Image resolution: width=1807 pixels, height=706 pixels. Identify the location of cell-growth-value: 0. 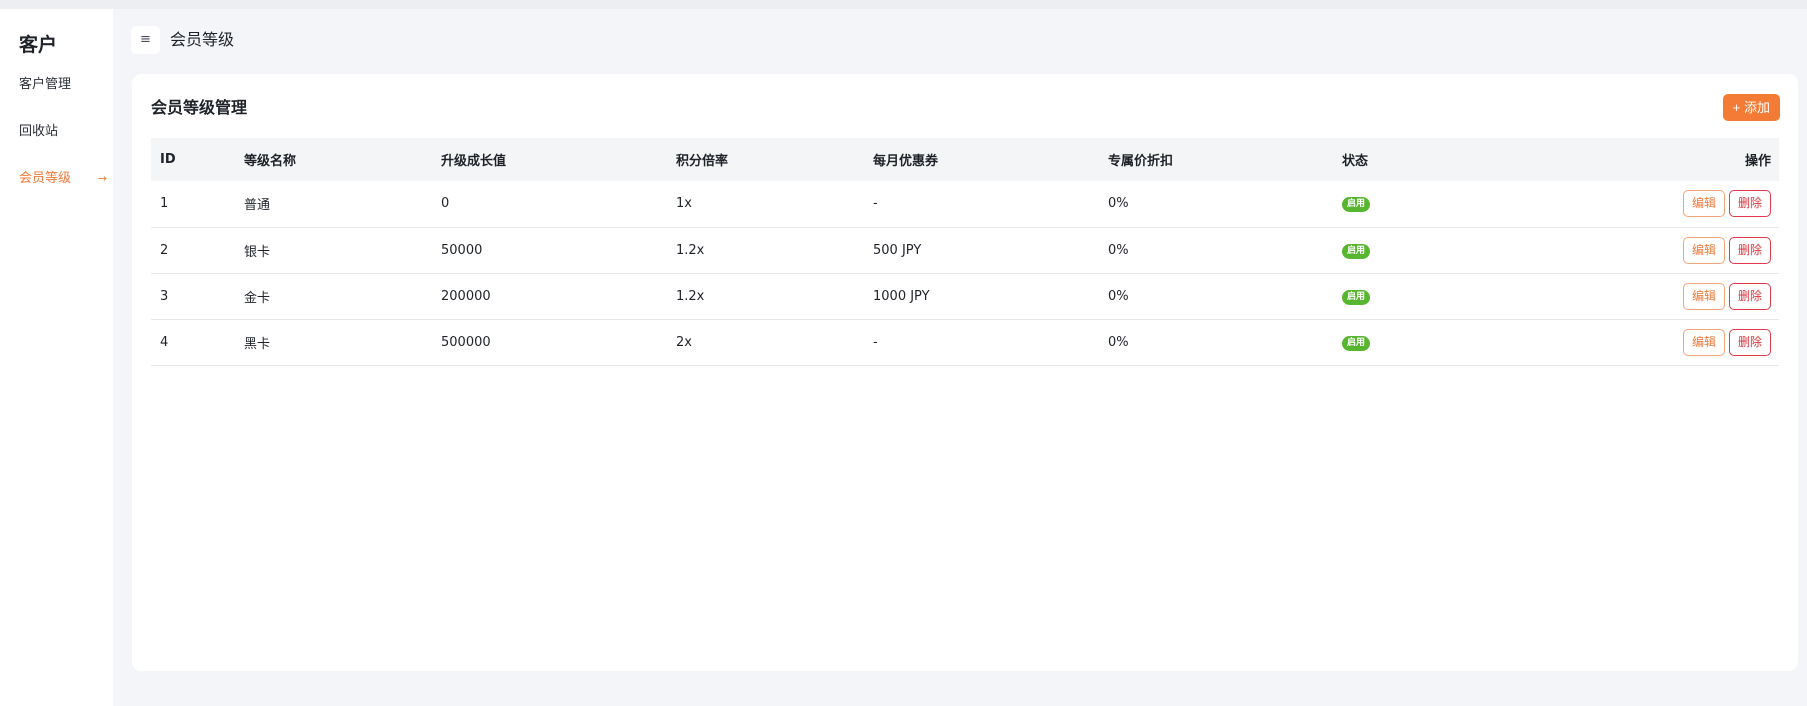
(549, 204).